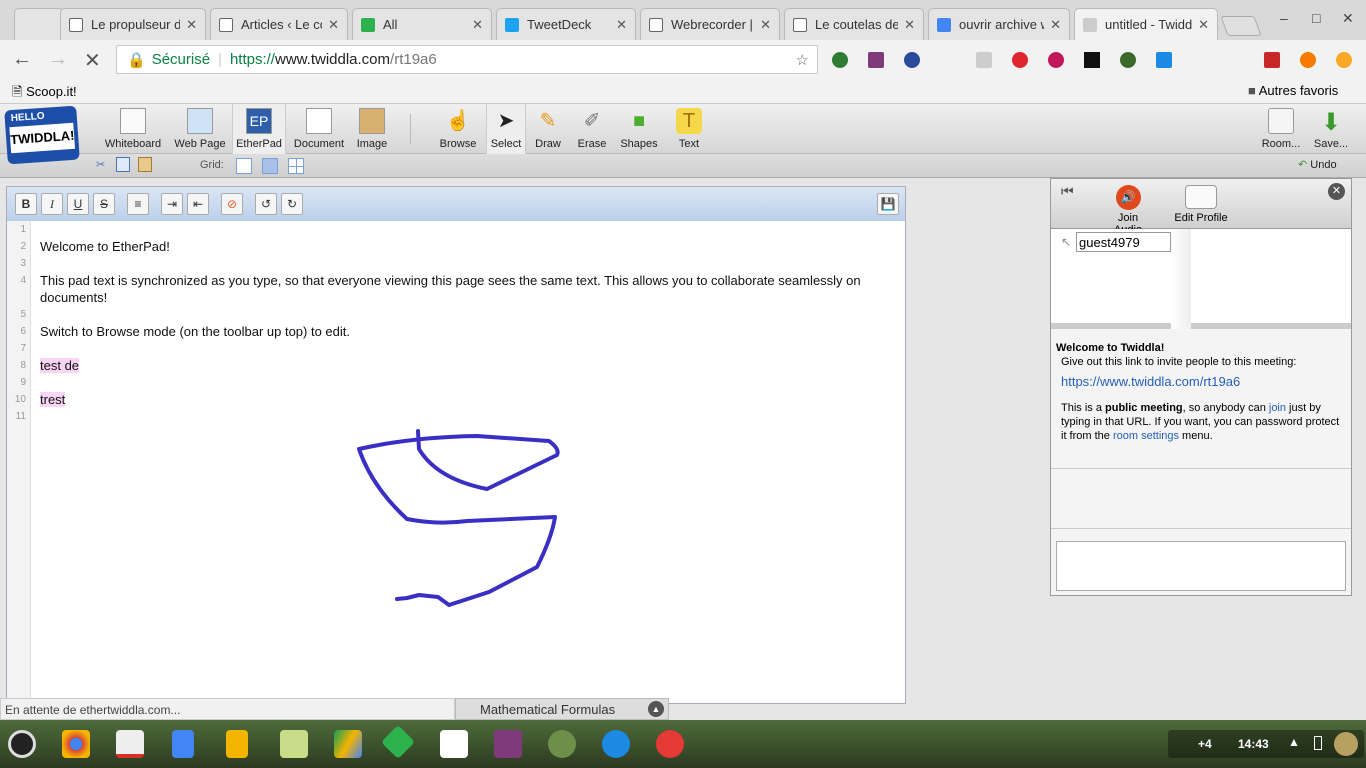 This screenshot has height=768, width=1366. I want to click on app-icon, so click(294, 744).